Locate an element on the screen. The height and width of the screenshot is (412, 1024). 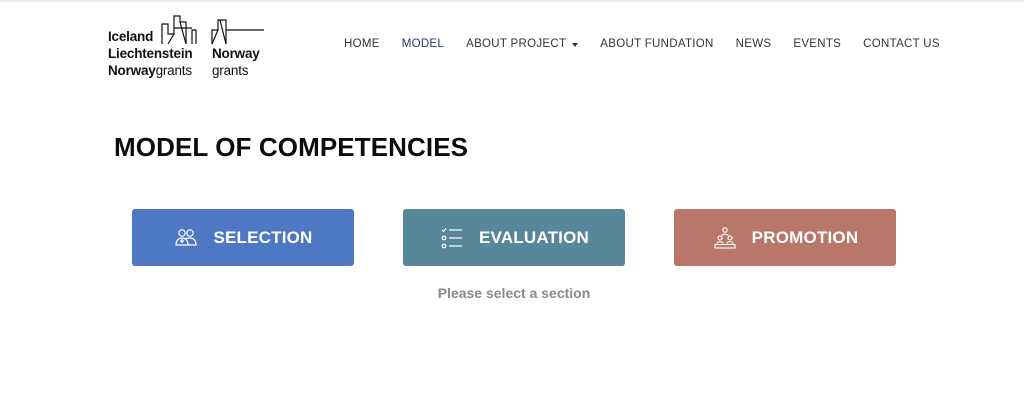
nav-item-contact-us: CONTACT US is located at coordinates (901, 44).